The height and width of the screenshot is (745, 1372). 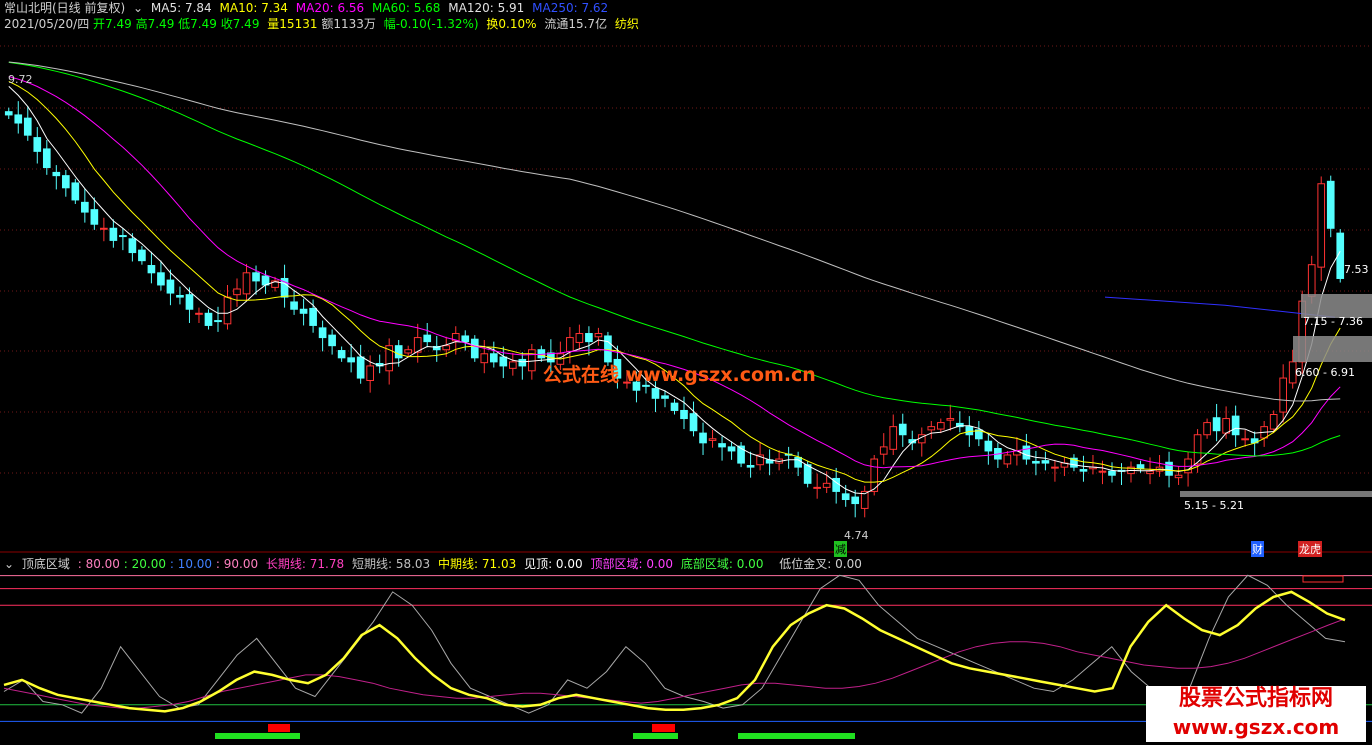 I want to click on watermark-main: 公式在线 www.gszx.com.cn, so click(x=679, y=375).